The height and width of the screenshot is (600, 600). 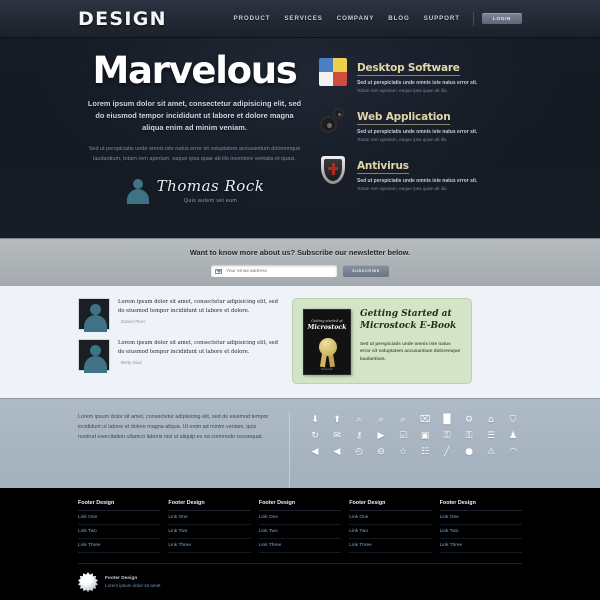 I want to click on arrow-up-icon: ⬆, so click(x=337, y=420).